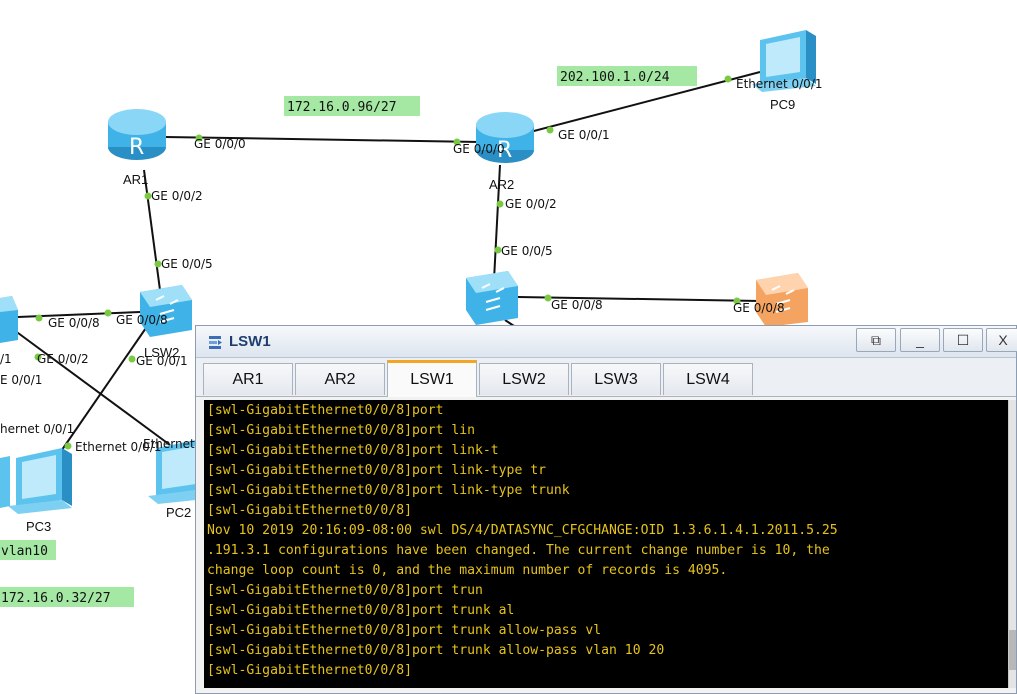 The image size is (1017, 694). What do you see at coordinates (779, 84) in the screenshot?
I see `port-label: Ethernet 0/0/1` at bounding box center [779, 84].